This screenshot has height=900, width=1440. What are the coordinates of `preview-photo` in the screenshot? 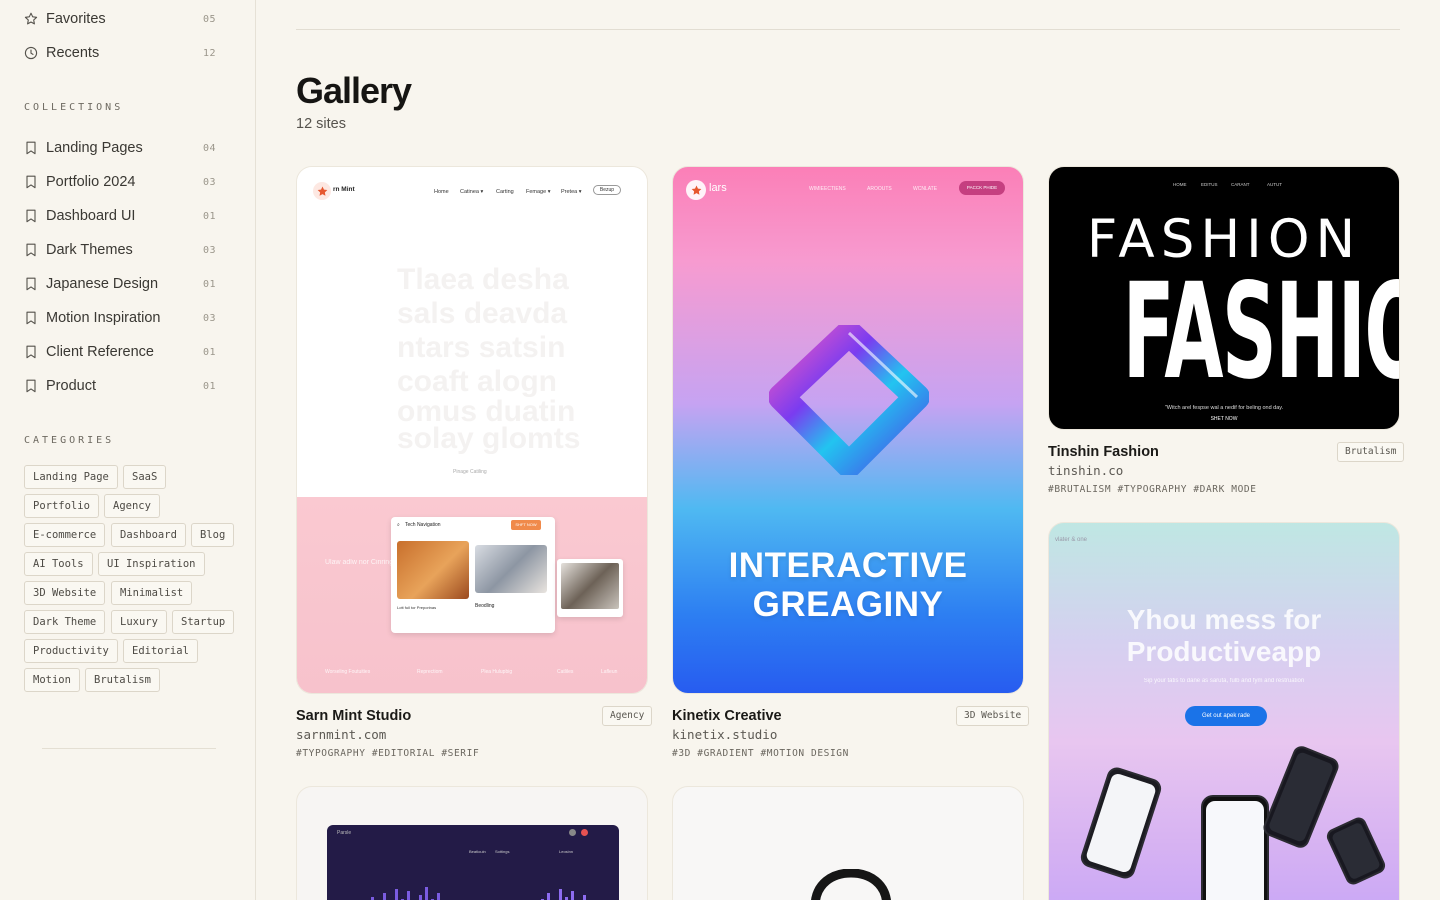 It's located at (511, 569).